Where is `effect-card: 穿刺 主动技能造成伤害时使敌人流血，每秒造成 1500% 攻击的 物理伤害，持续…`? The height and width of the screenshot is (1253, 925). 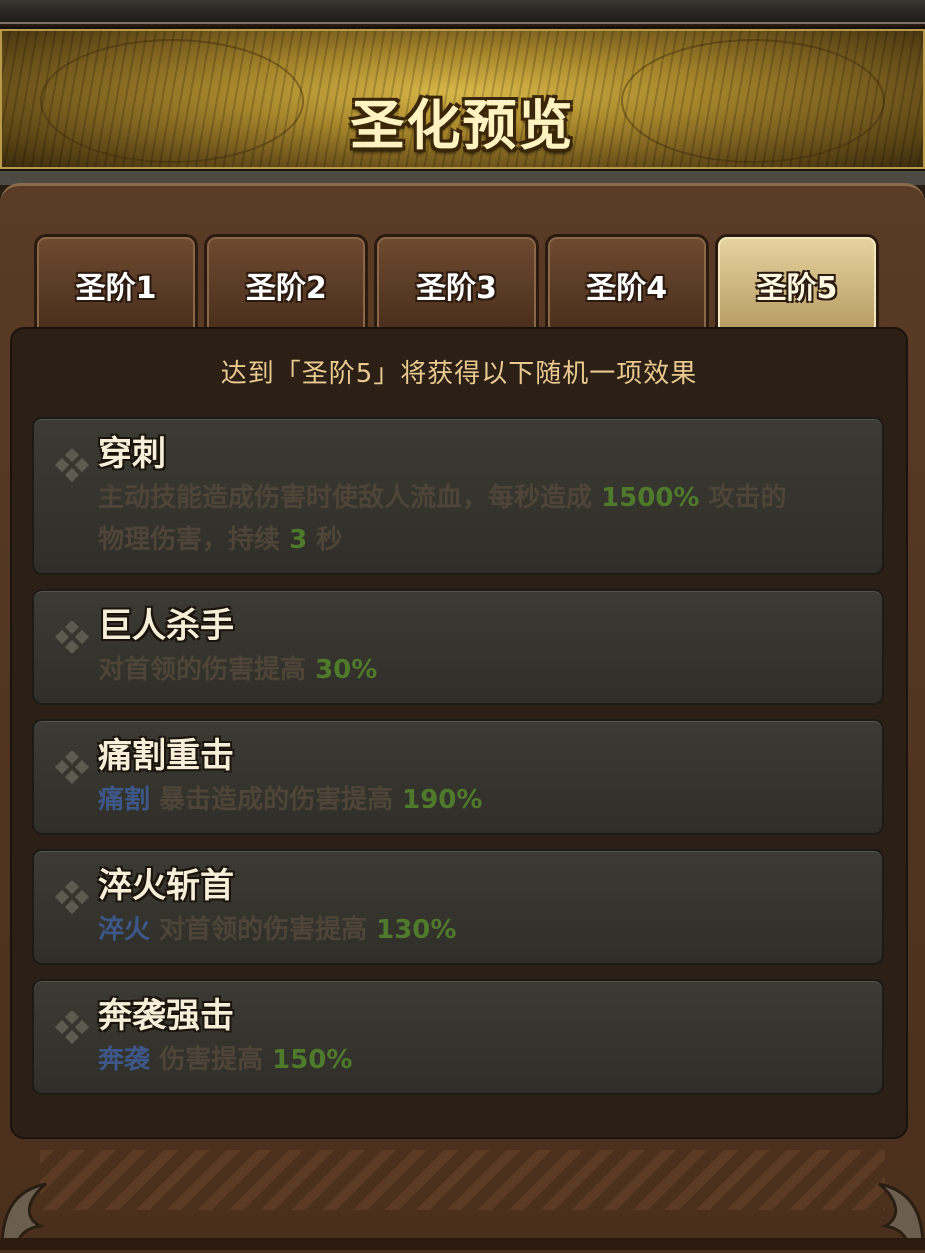 effect-card: 穿刺 主动技能造成伤害时使敌人流血，每秒造成 1500% 攻击的 物理伤害，持续… is located at coordinates (458, 496).